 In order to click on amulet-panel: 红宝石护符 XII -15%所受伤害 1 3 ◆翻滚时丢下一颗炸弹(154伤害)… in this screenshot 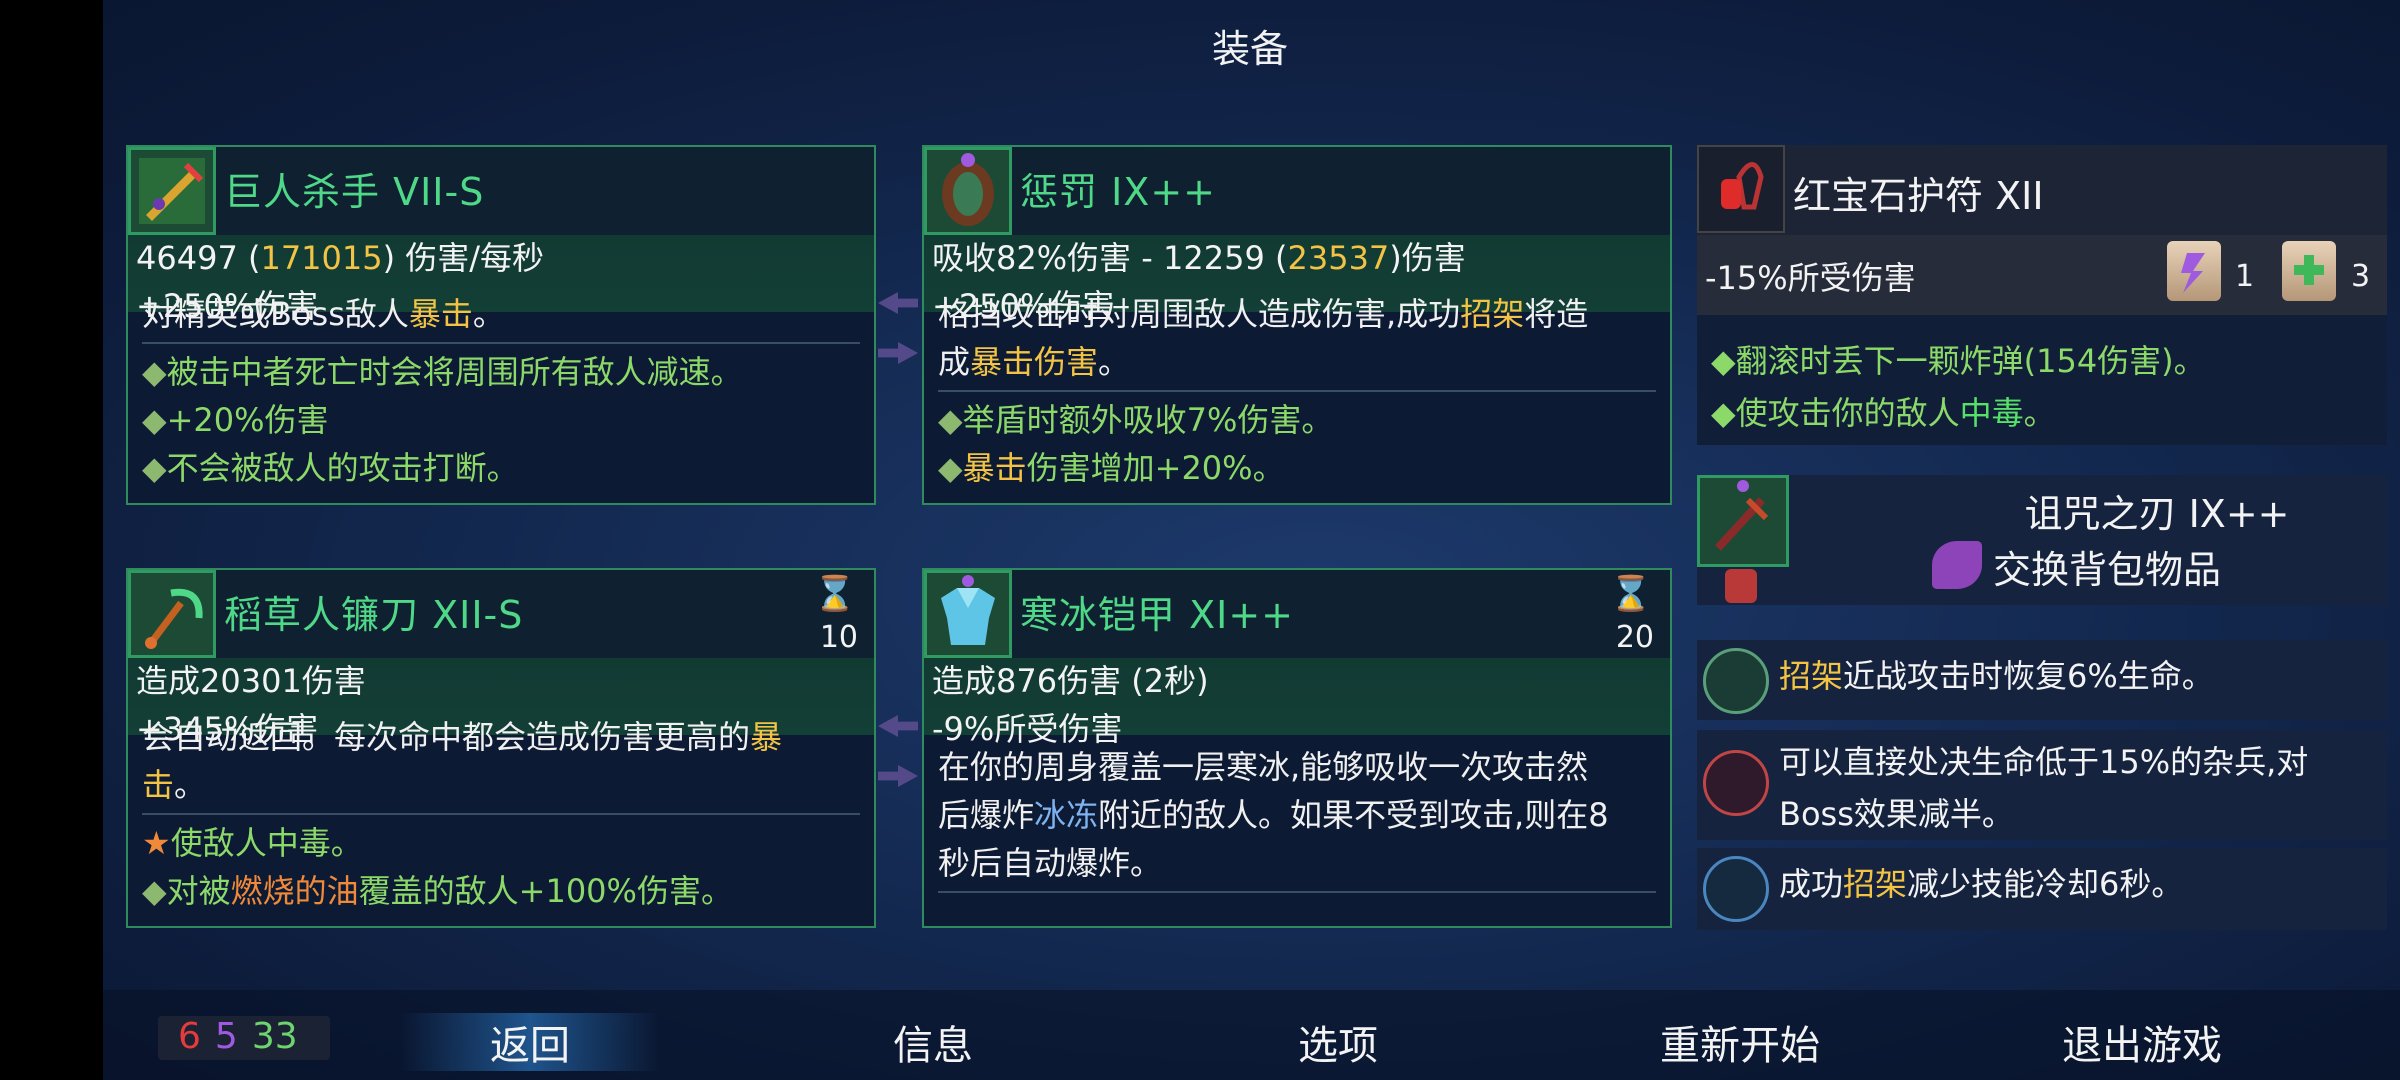, I will do `click(2042, 295)`.